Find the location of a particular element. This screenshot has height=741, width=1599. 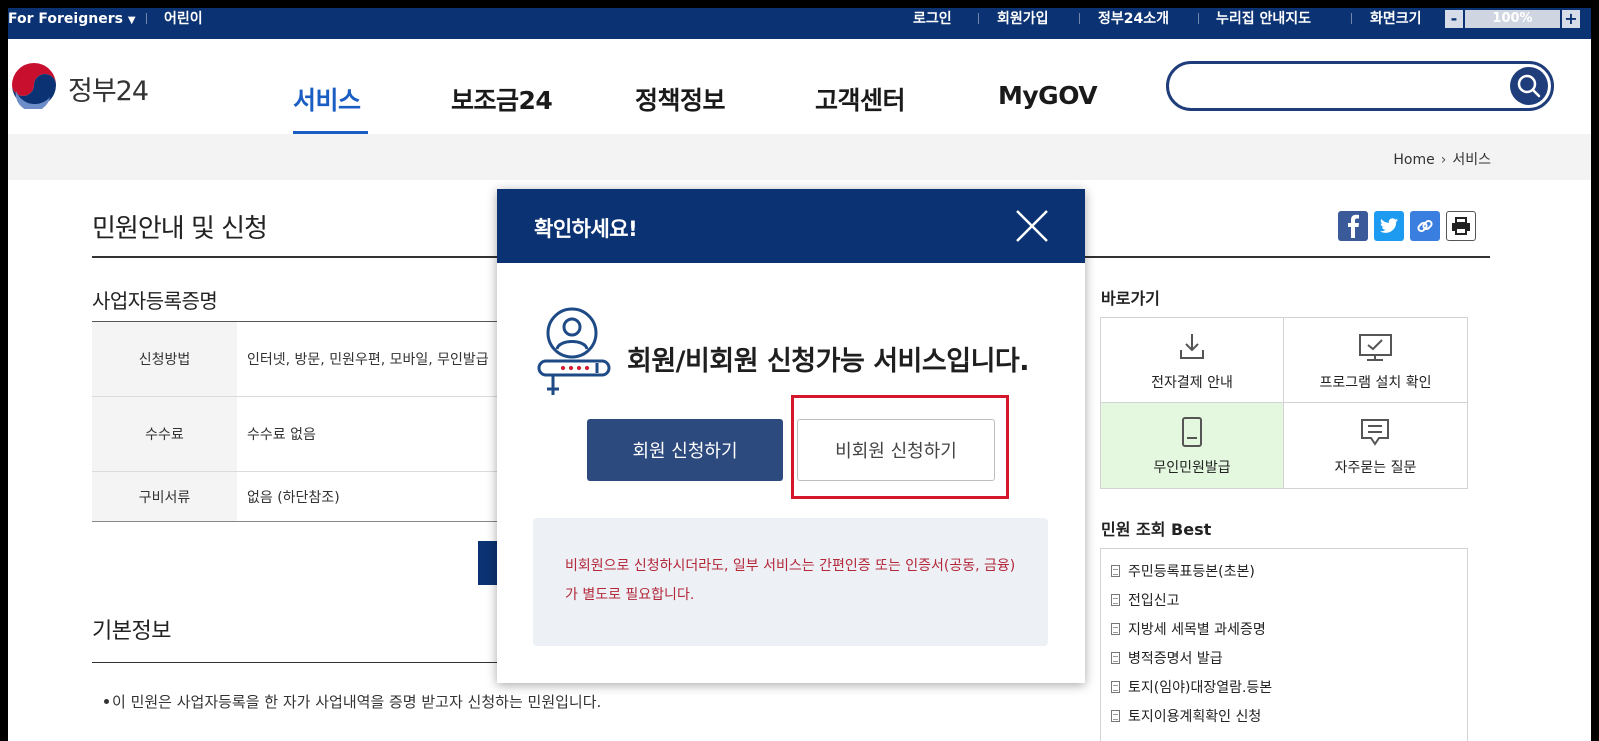

for-foreigners-label: For Foreigners is located at coordinates (65, 19).